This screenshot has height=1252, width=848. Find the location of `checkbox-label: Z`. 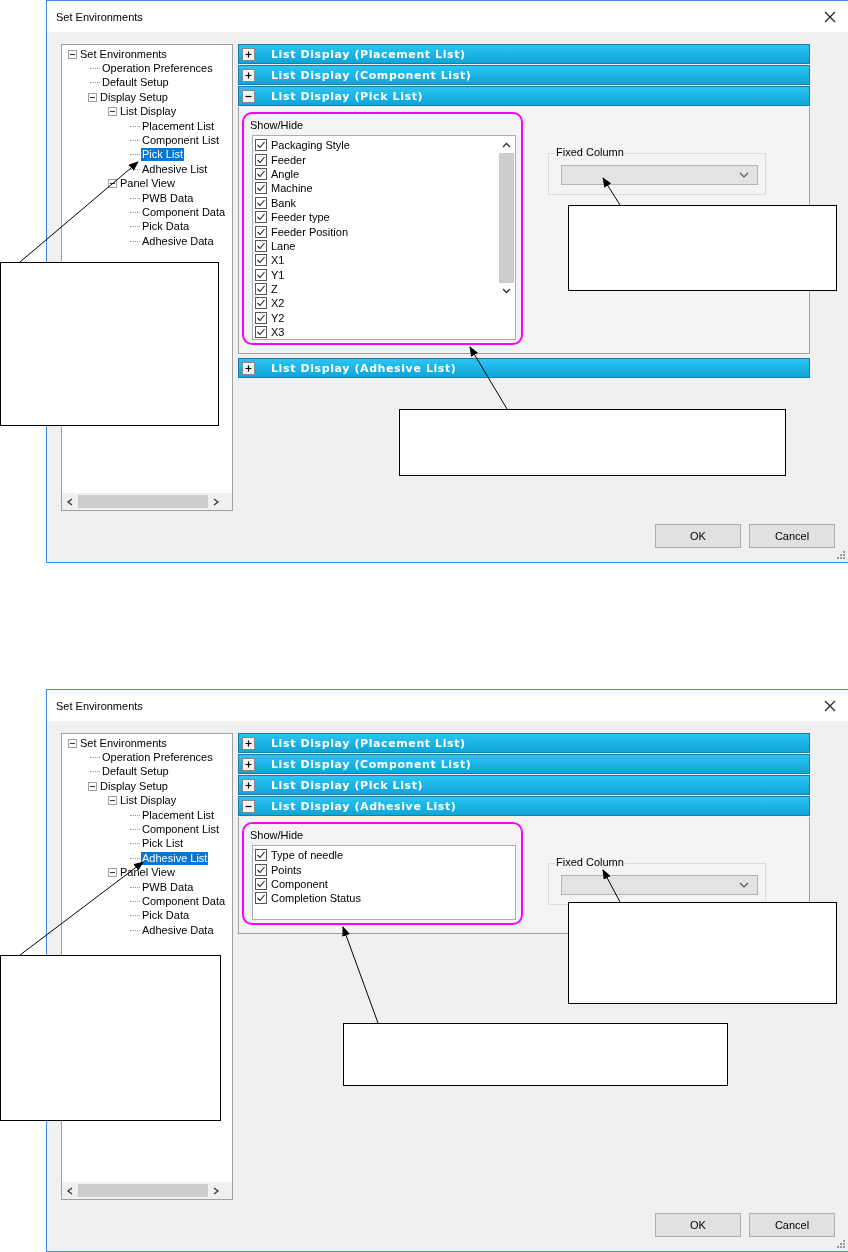

checkbox-label: Z is located at coordinates (274, 289).